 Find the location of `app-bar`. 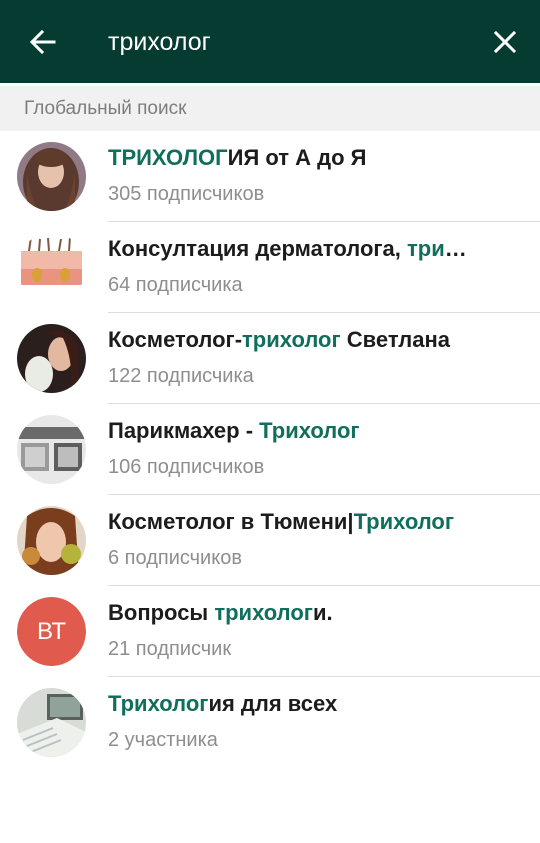

app-bar is located at coordinates (270, 41).